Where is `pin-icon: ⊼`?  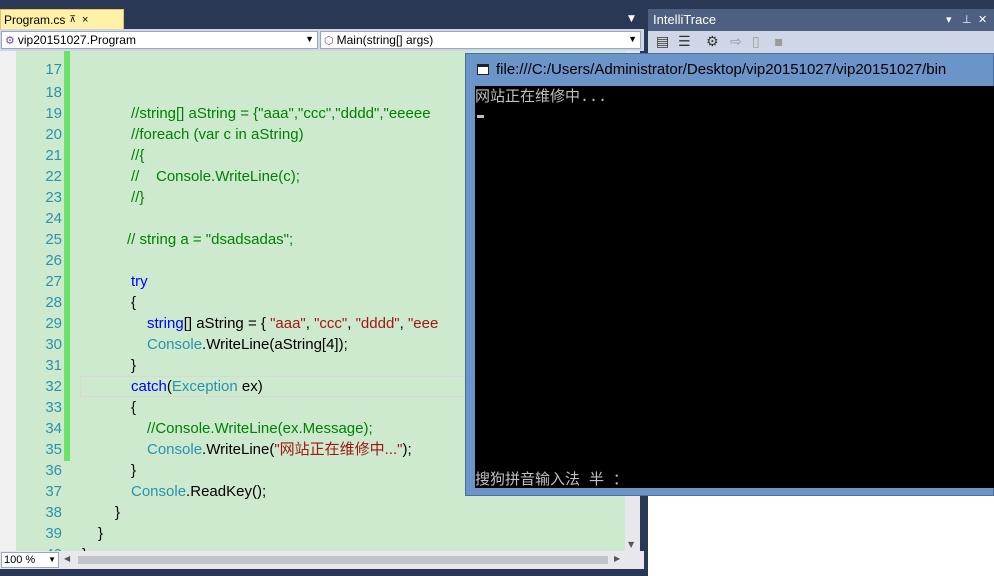
pin-icon: ⊼ is located at coordinates (72, 19).